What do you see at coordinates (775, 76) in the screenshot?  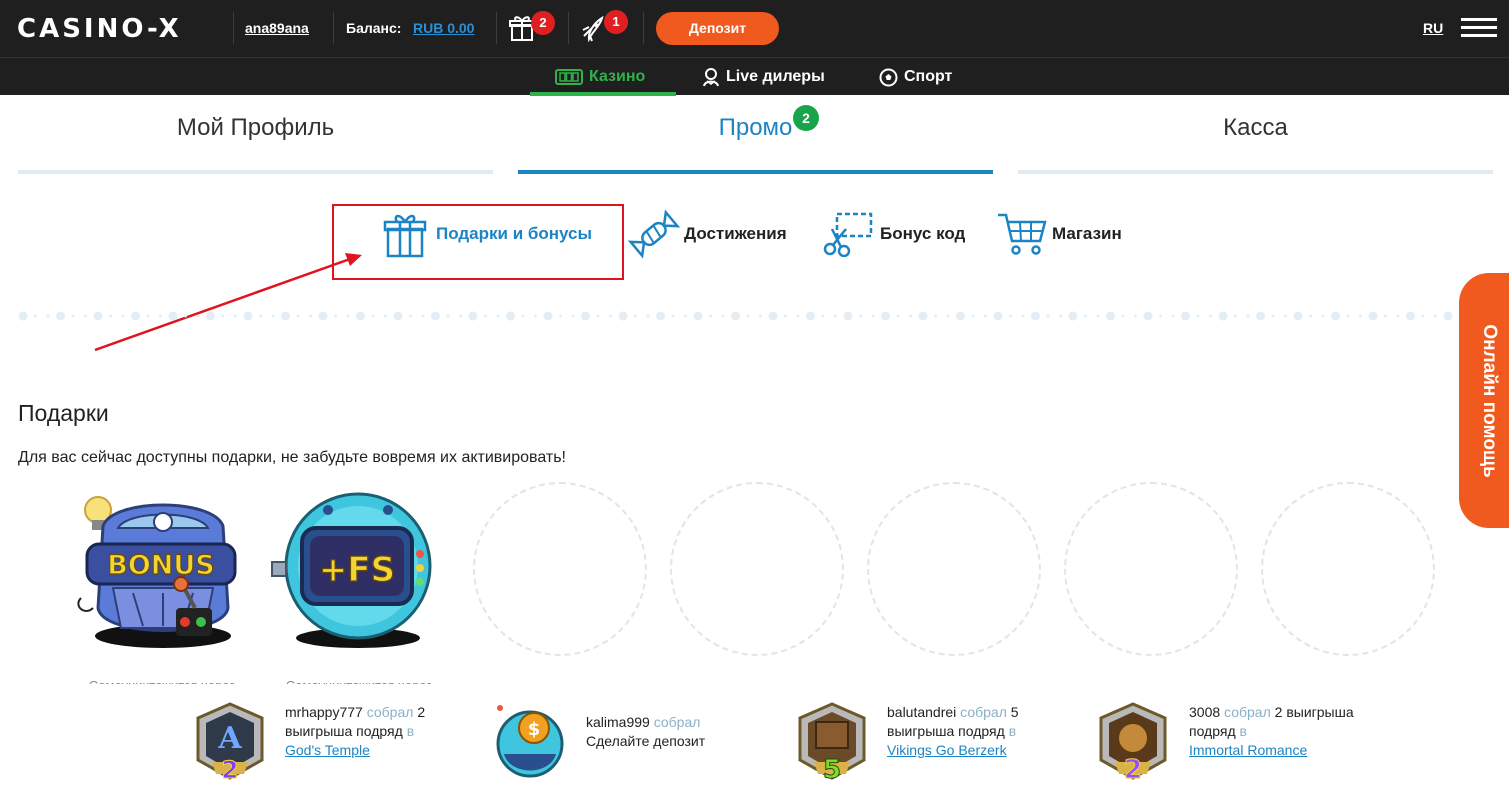 I see `nav-live-dealers-label: Live дилеры` at bounding box center [775, 76].